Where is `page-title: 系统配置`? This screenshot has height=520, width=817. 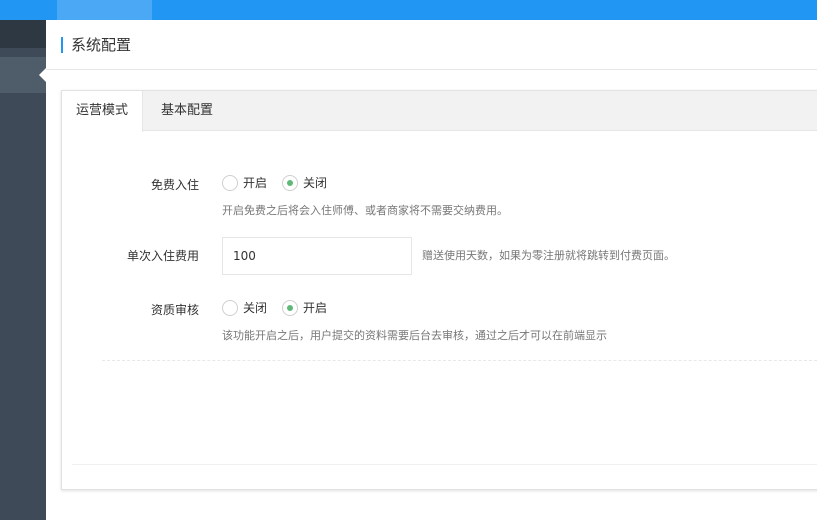
page-title: 系统配置 is located at coordinates (101, 45).